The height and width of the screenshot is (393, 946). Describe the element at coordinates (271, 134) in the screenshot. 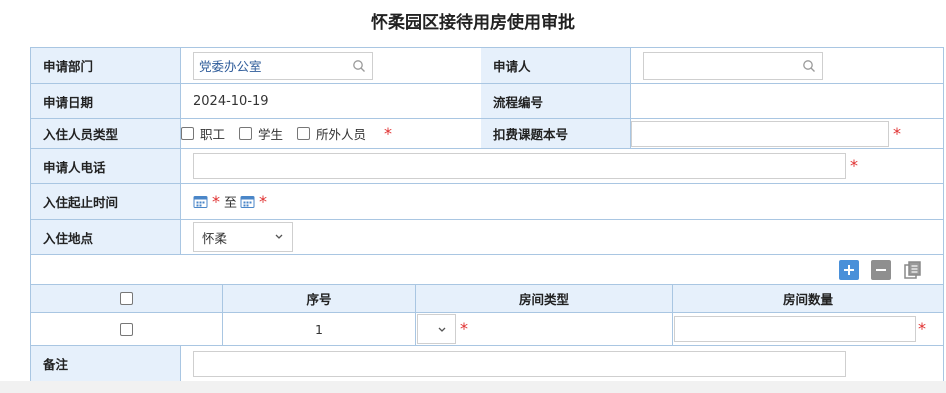

I see `student-label: 学生` at that location.